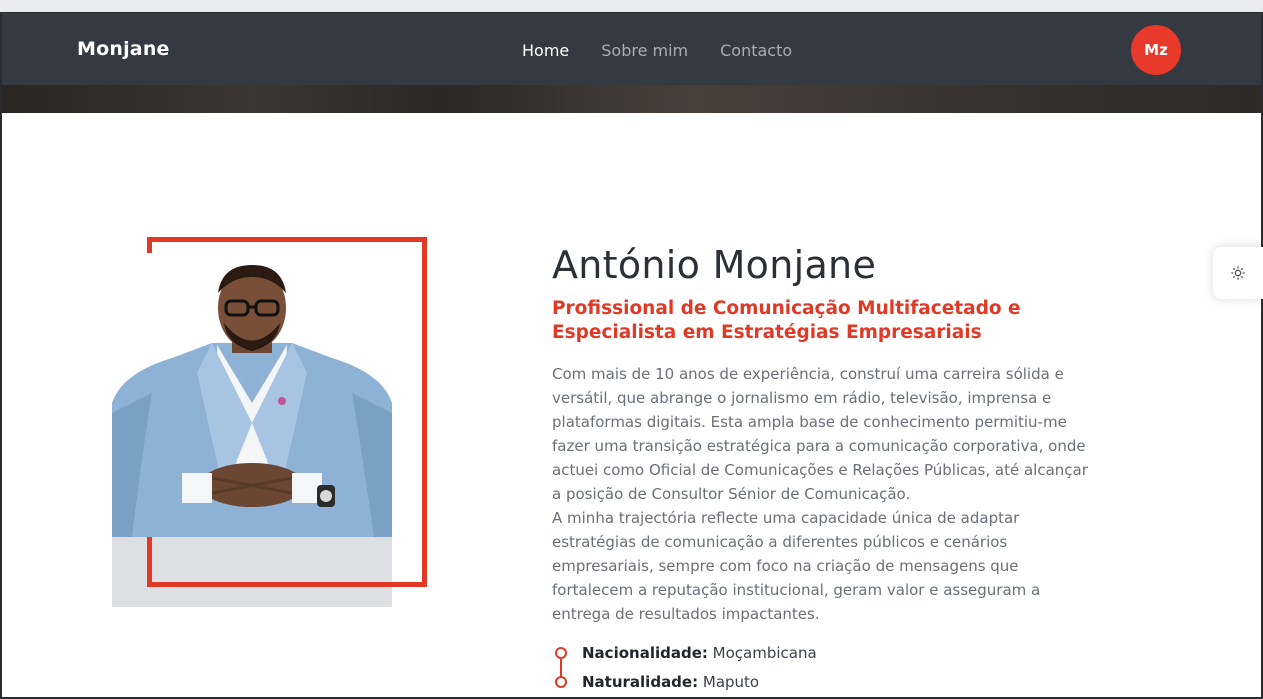 The image size is (1263, 699). Describe the element at coordinates (822, 658) in the screenshot. I see `fact-item: Nacionalidade: Moçambicana` at that location.